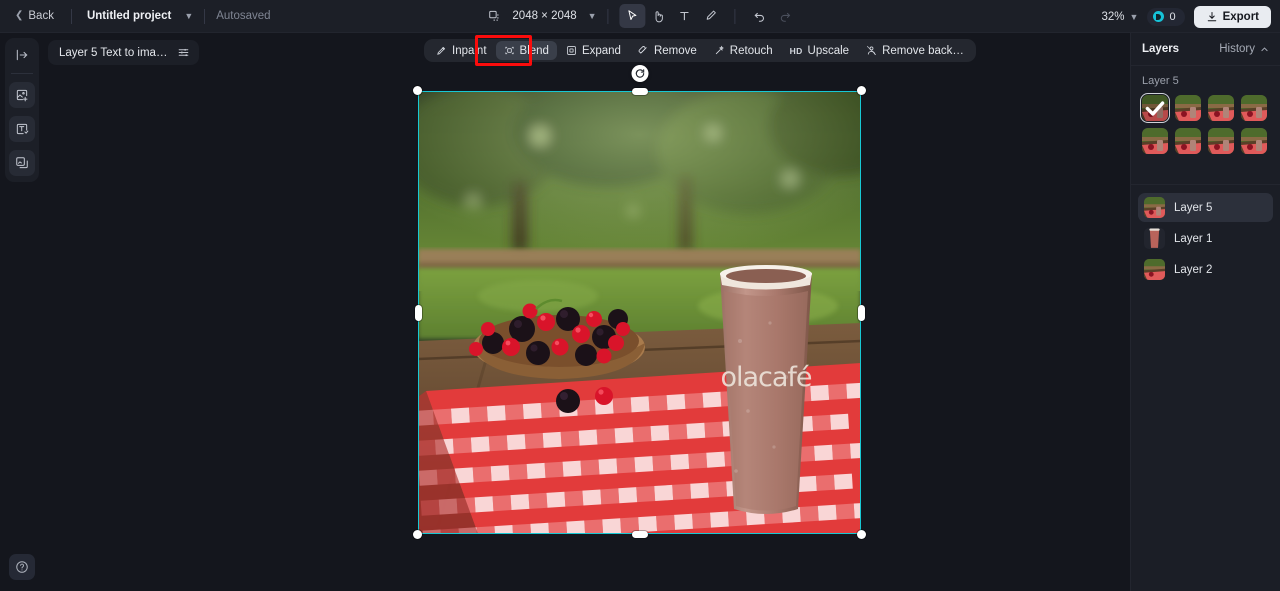 The height and width of the screenshot is (591, 1280). What do you see at coordinates (418, 312) in the screenshot?
I see `resize-handle-left` at bounding box center [418, 312].